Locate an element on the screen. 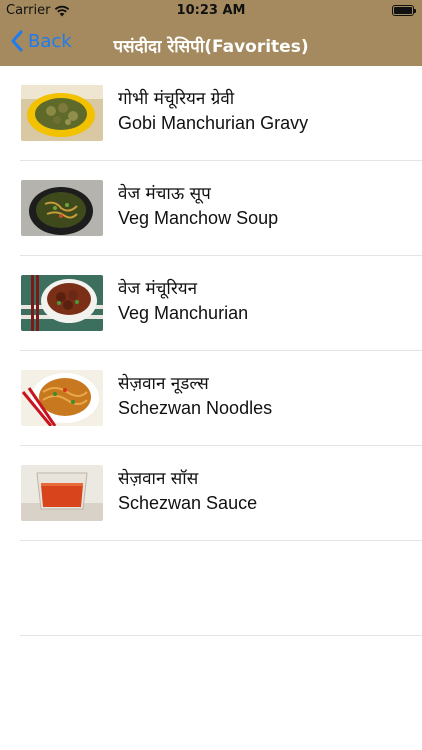 This screenshot has width=422, height=750. battery-level is located at coordinates (403, 10).